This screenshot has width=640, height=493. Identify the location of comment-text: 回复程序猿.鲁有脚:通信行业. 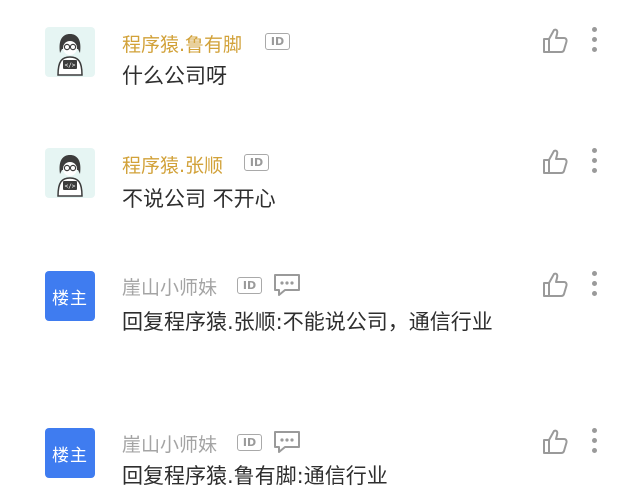
(255, 476).